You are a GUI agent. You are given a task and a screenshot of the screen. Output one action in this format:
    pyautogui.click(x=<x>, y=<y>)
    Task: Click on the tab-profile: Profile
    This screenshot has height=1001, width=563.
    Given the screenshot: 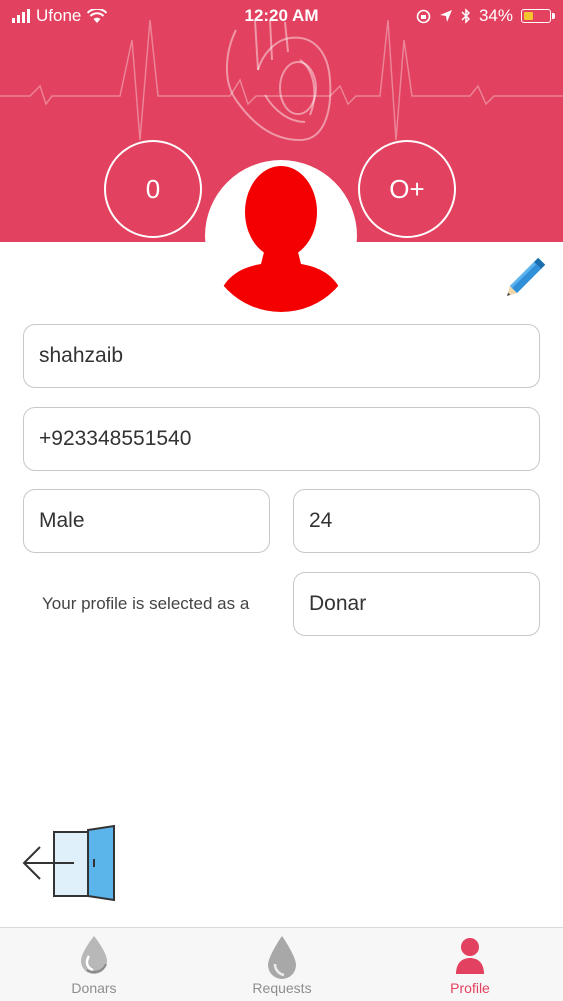 What is the action you would take?
    pyautogui.click(x=469, y=964)
    